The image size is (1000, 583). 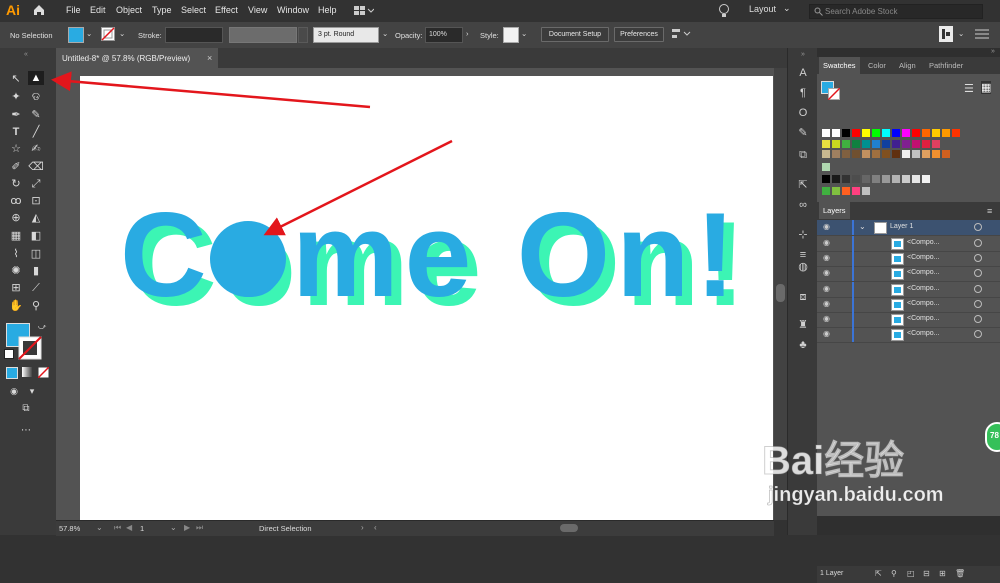 I want to click on first-artboard-icon: ⏮, so click(x=117, y=528).